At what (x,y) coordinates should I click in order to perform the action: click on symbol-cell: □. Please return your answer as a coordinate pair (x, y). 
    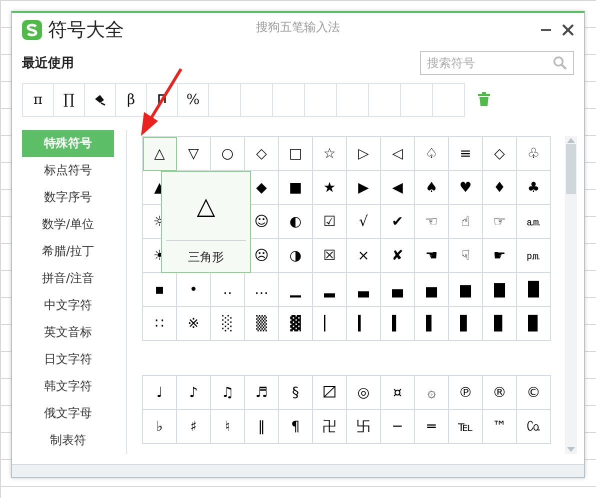
    Looking at the image, I should click on (296, 154).